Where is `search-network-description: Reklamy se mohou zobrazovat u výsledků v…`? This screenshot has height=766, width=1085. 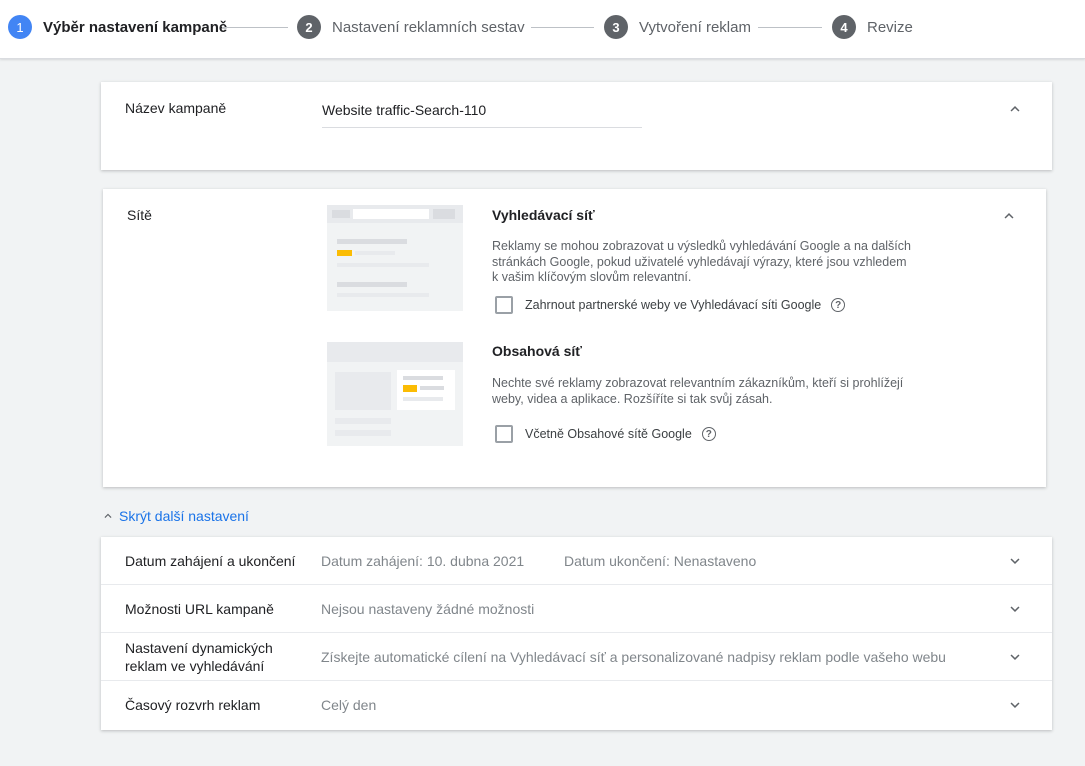
search-network-description: Reklamy se mohou zobrazovat u výsledků v… is located at coordinates (717, 262).